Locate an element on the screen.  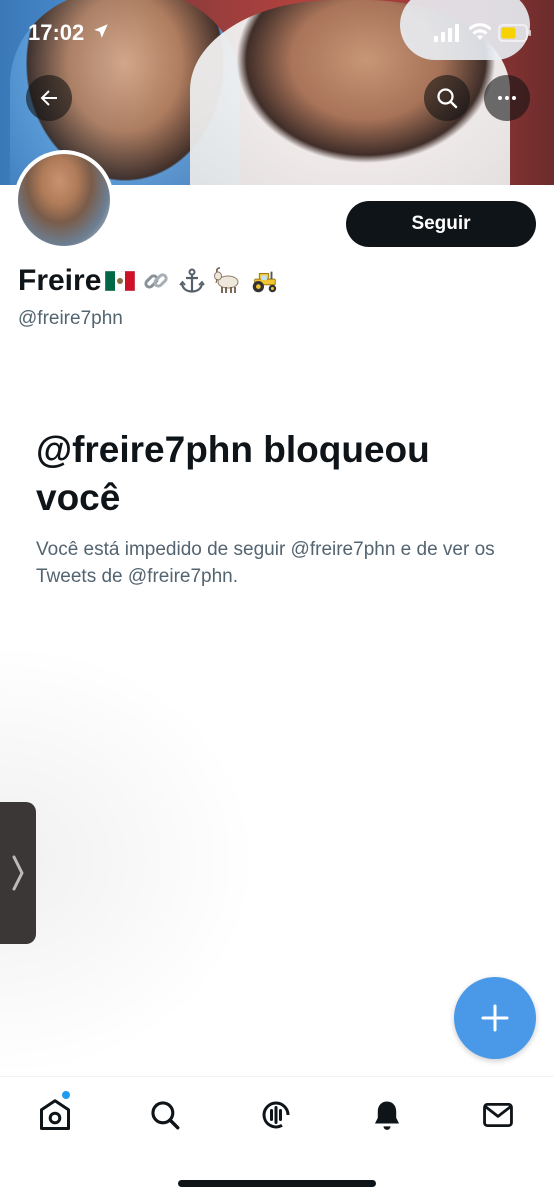
status-bar: 17:02 is located at coordinates (277, 32).